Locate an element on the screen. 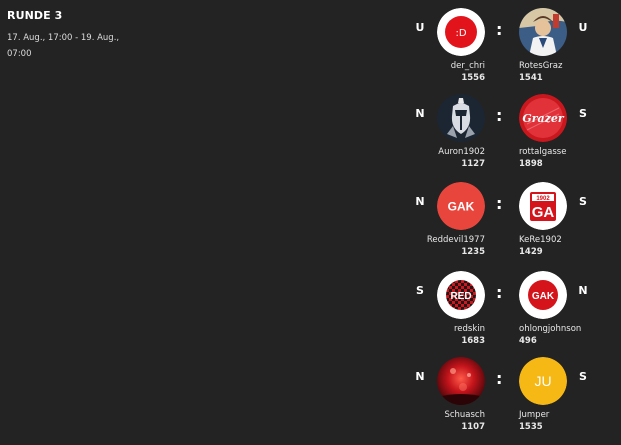 The image size is (621, 445). red-checkered-avatar-icon: RED is located at coordinates (461, 295).